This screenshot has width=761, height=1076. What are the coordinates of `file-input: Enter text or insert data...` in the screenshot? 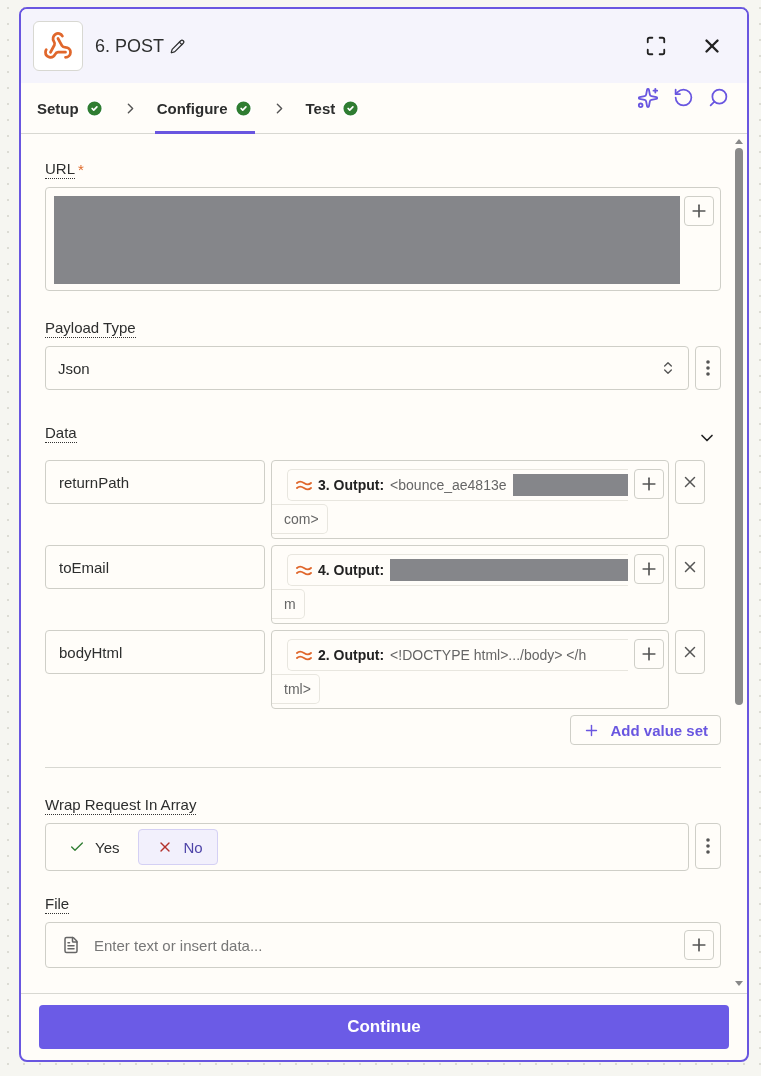 It's located at (382, 945).